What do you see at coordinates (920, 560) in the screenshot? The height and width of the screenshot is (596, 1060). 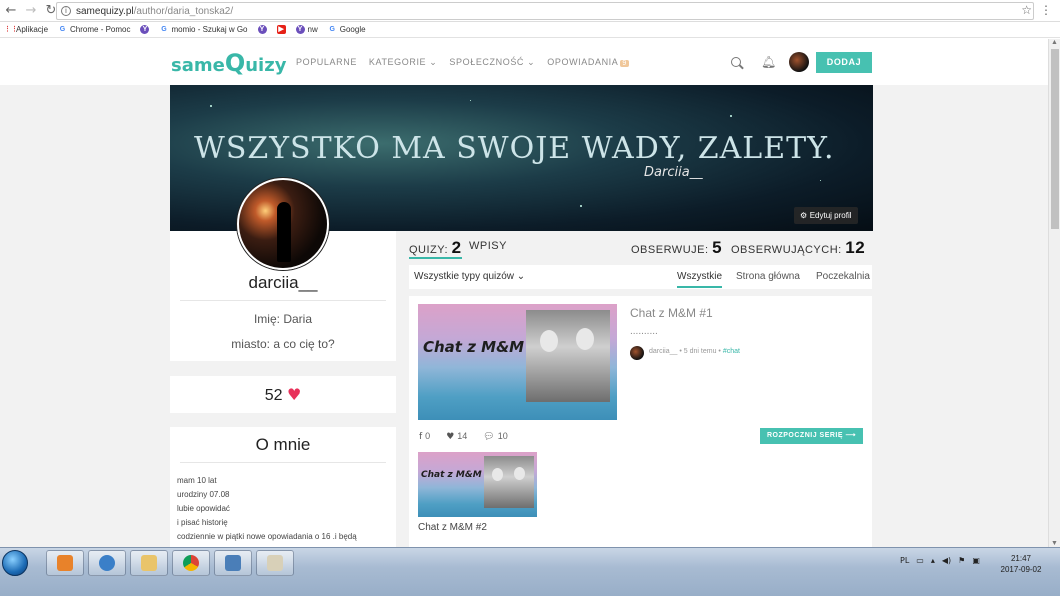 I see `keyboard-icon: ▭` at bounding box center [920, 560].